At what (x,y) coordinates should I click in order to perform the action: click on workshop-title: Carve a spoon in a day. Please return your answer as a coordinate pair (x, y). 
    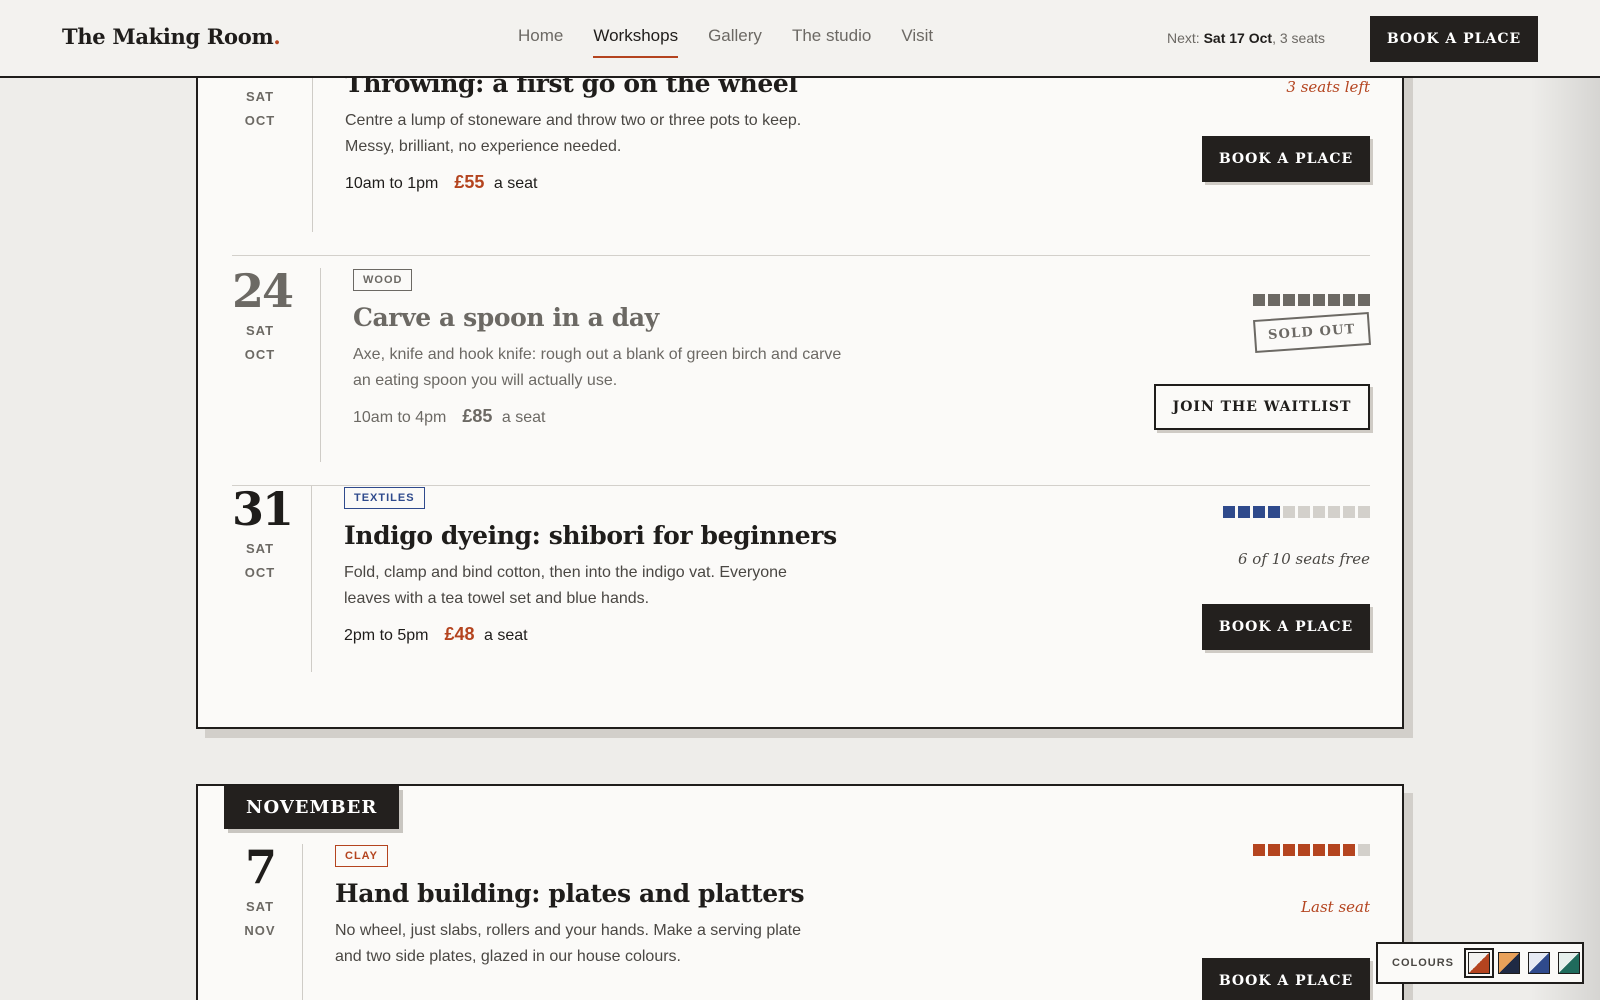
    Looking at the image, I should click on (598, 317).